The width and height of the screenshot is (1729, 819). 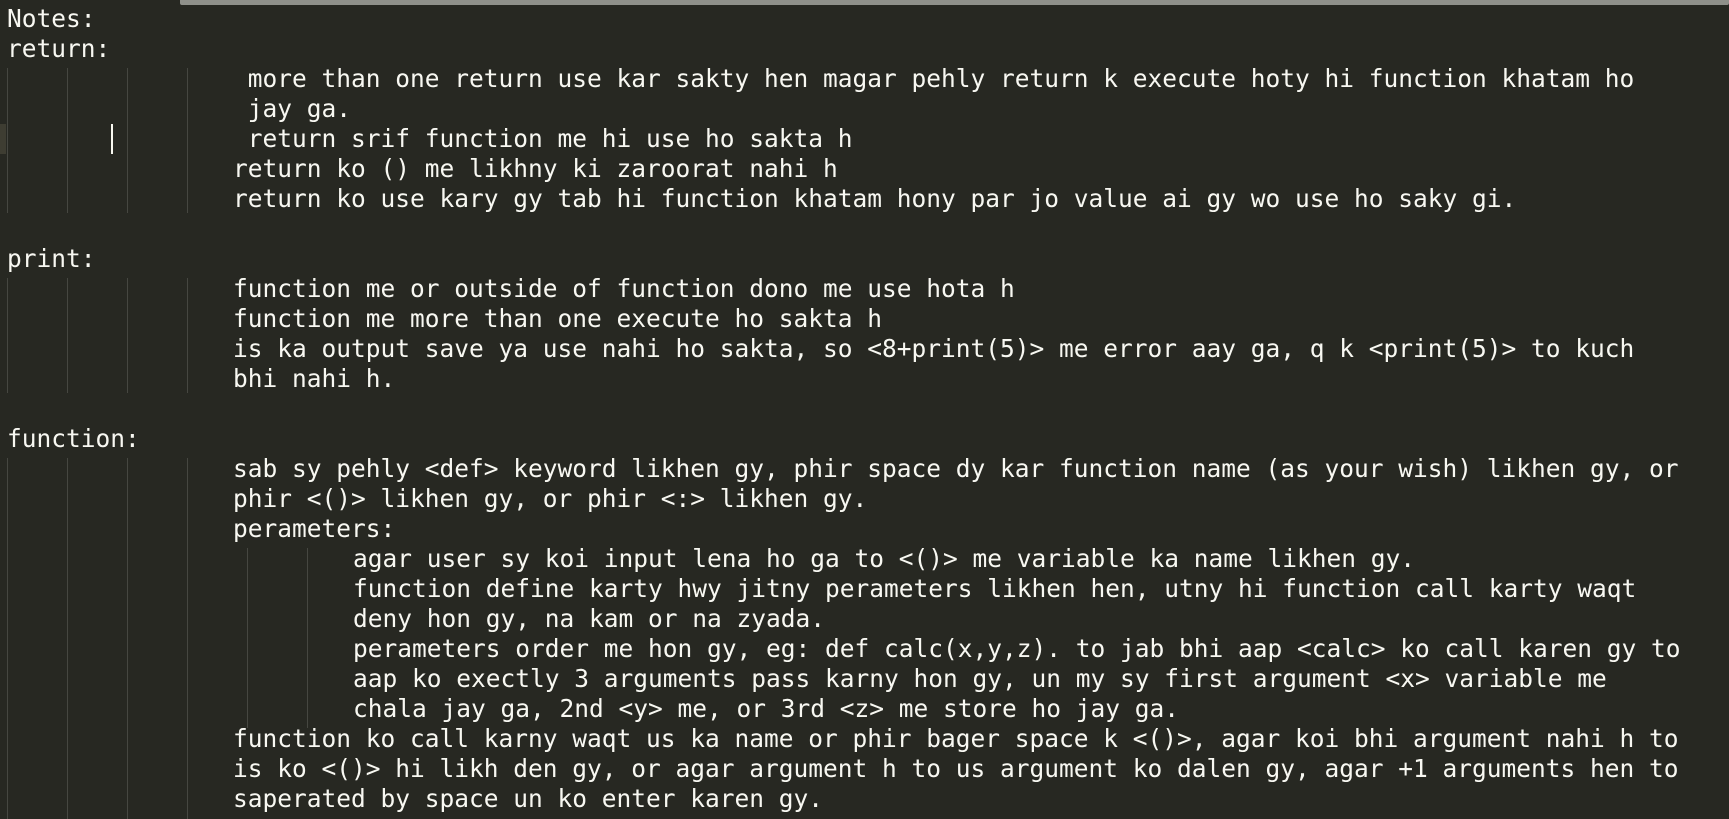 I want to click on editor-line: function:, so click(x=73, y=439).